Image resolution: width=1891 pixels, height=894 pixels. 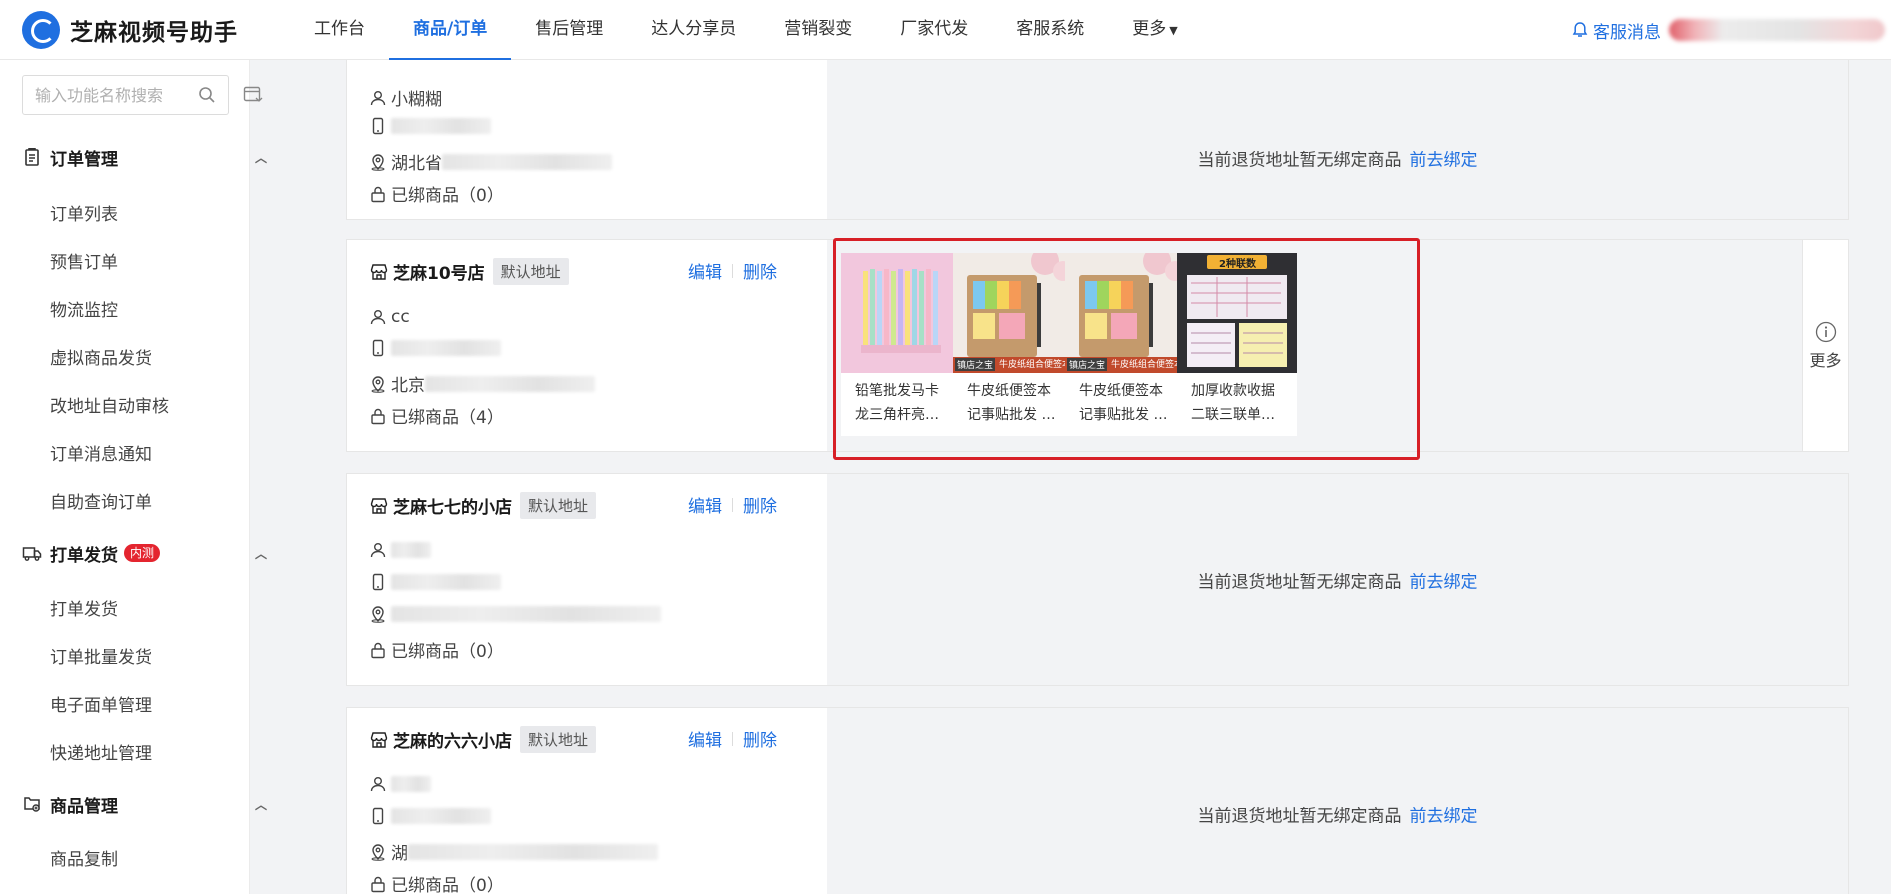 I want to click on default-address-tag: 默认地址, so click(x=558, y=505).